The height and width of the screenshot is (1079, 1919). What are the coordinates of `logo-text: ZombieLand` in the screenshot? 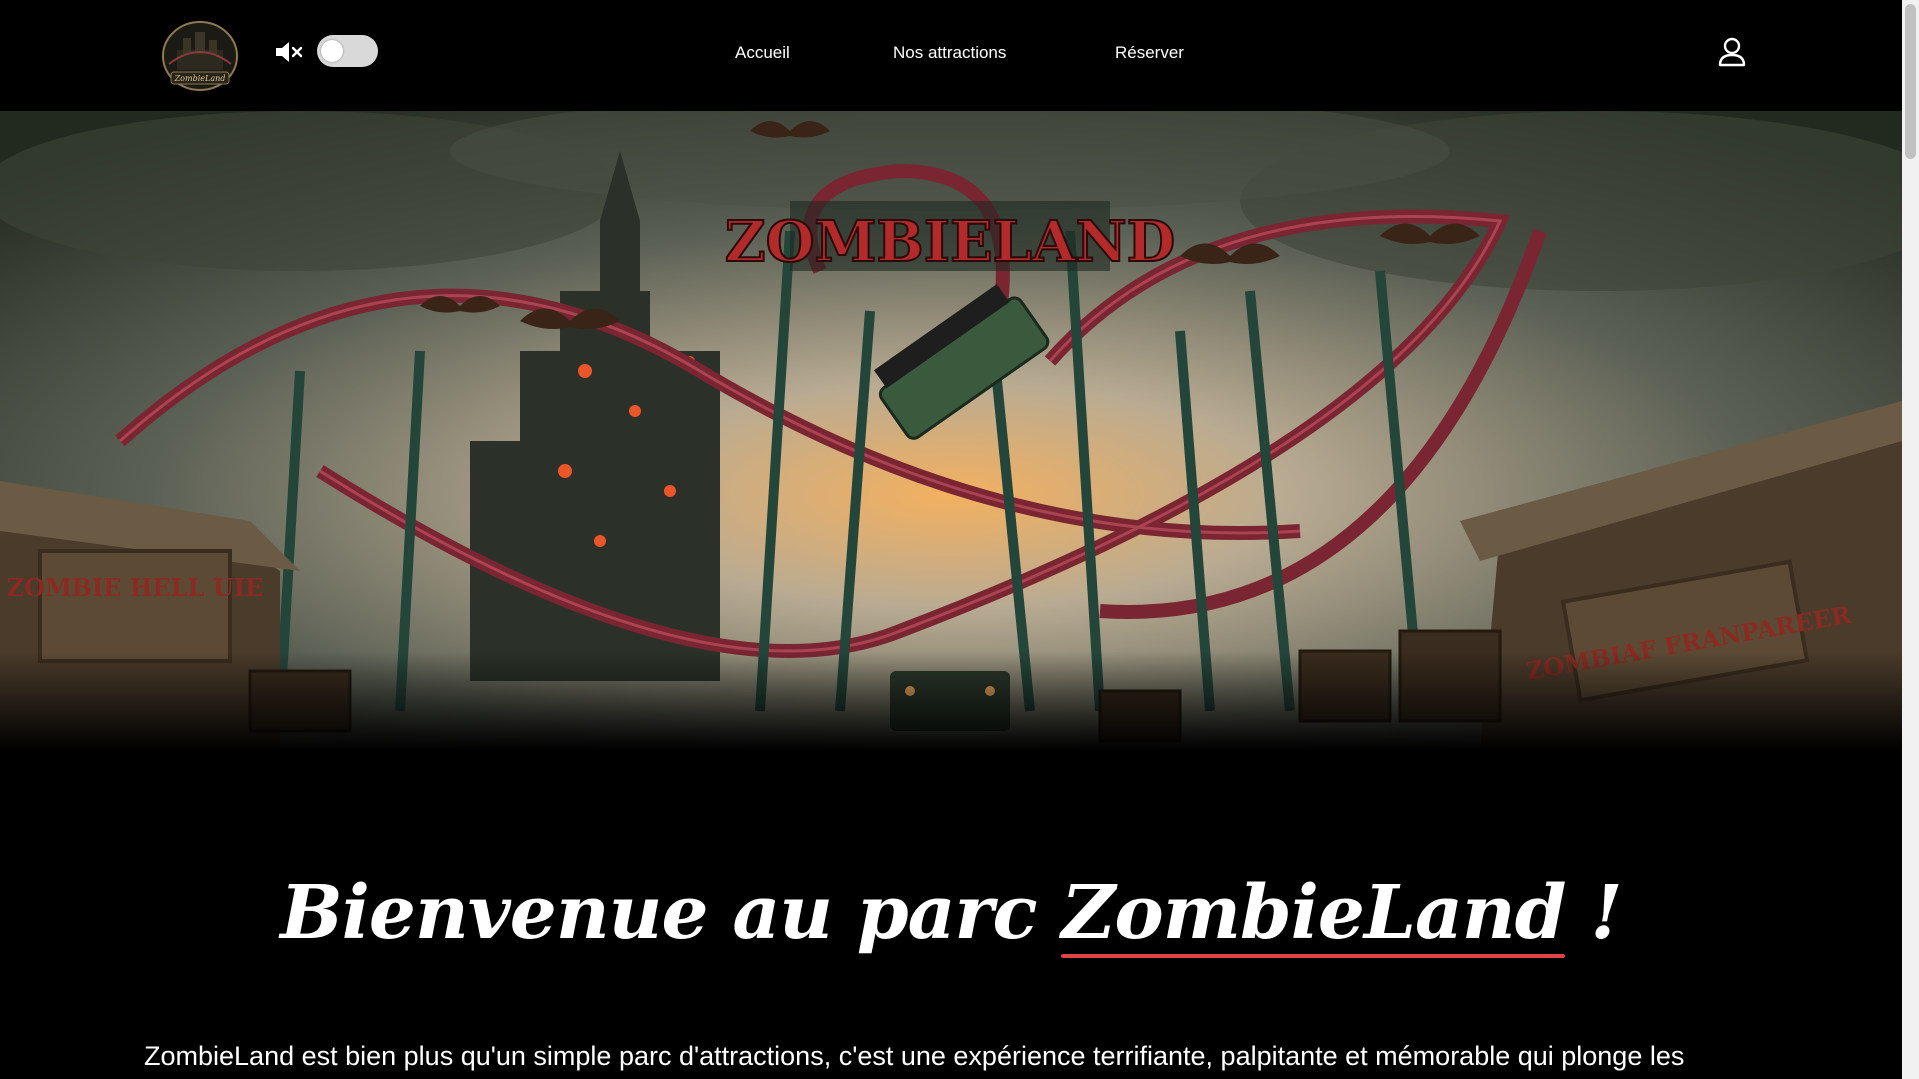 It's located at (200, 78).